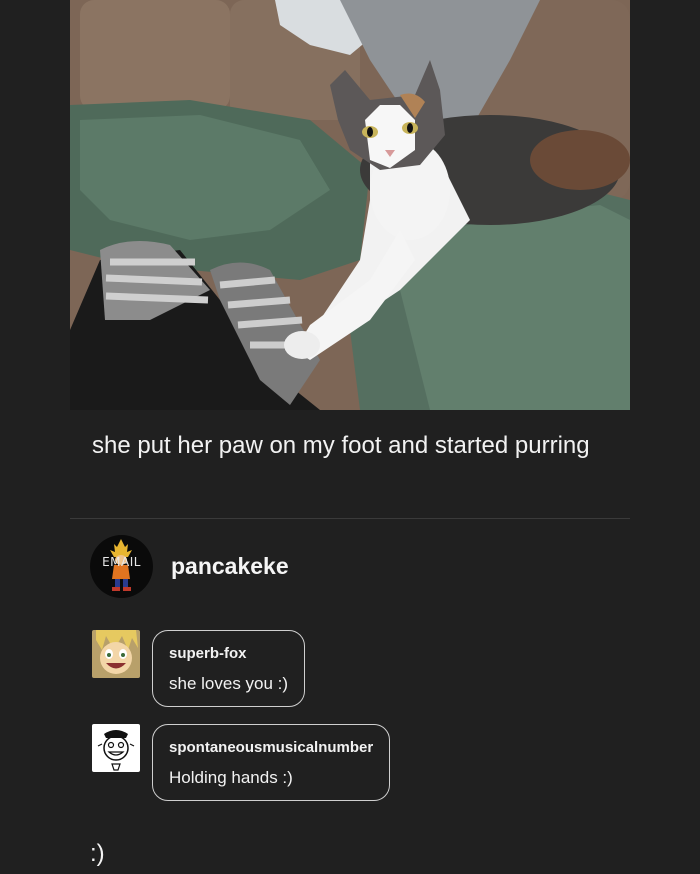 The image size is (700, 874). I want to click on reply-bubble: superb-fox she loves you :), so click(229, 668).